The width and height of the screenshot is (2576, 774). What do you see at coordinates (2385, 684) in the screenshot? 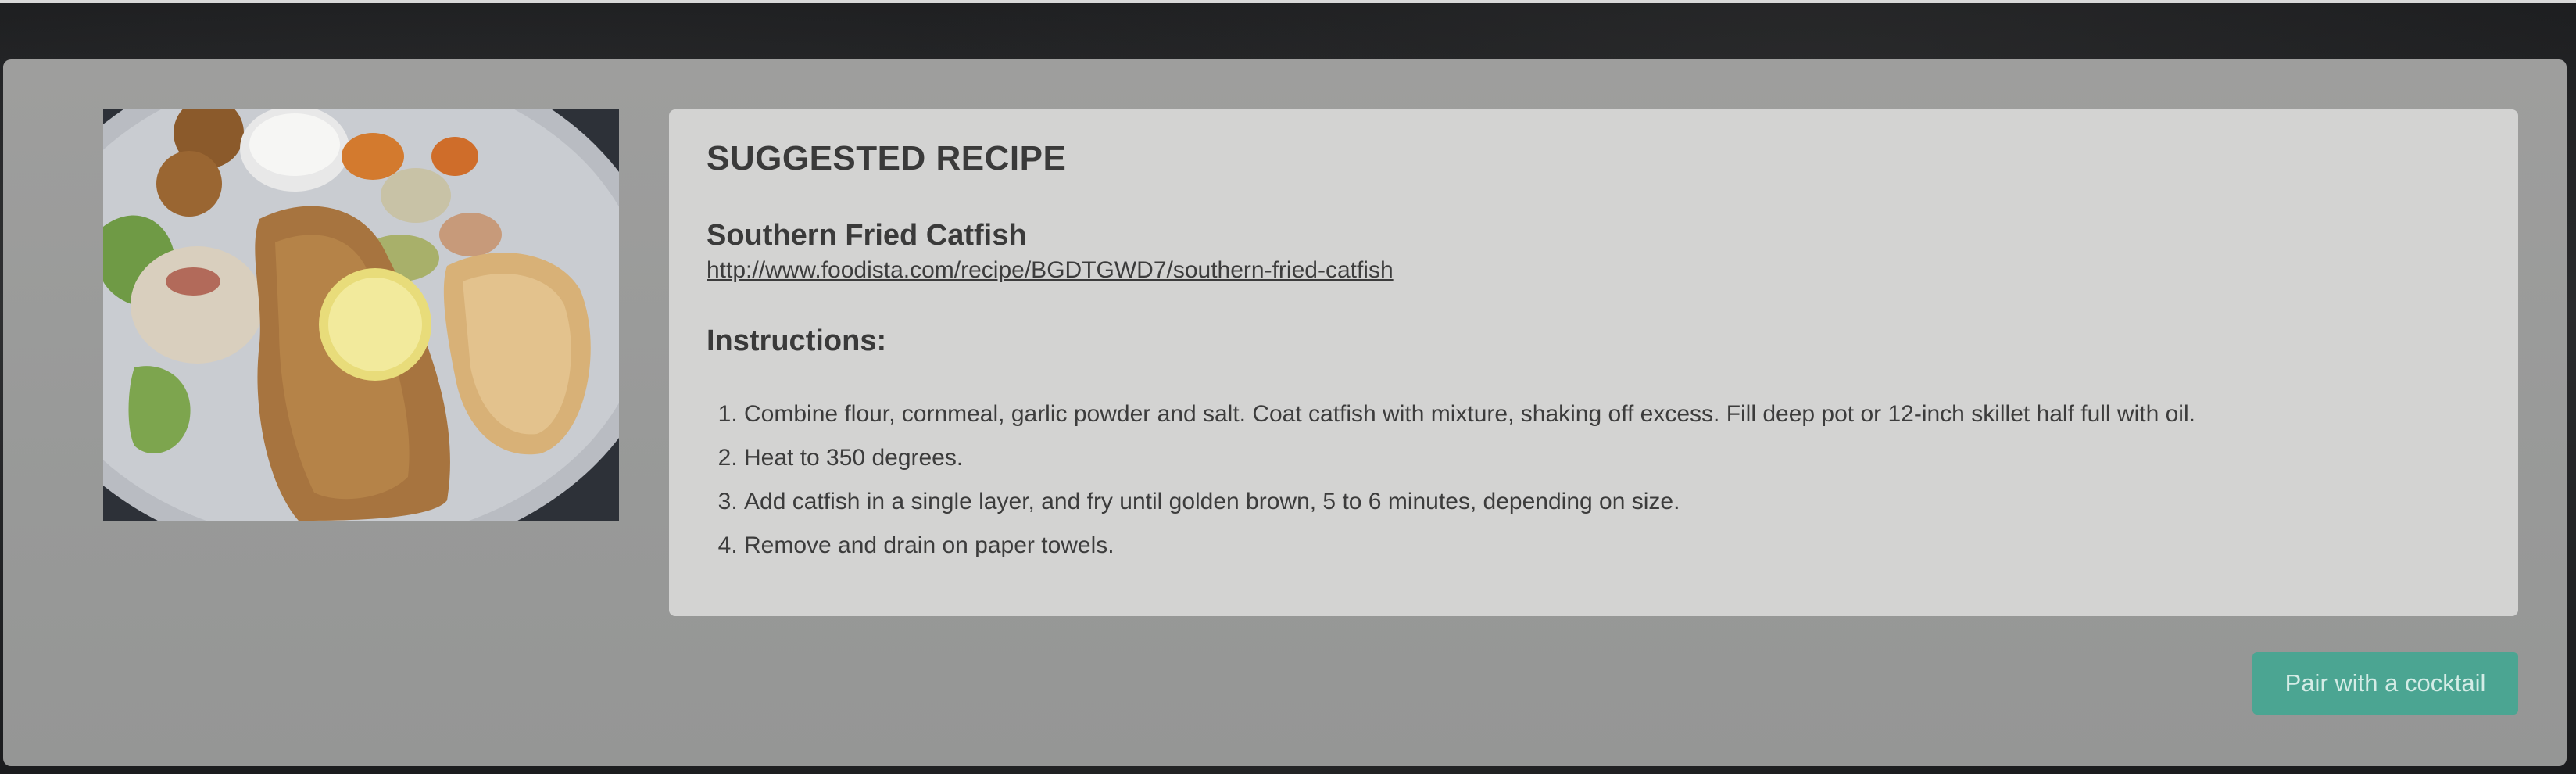
I see `pair-cocktail-button: Pair with a cocktail` at bounding box center [2385, 684].